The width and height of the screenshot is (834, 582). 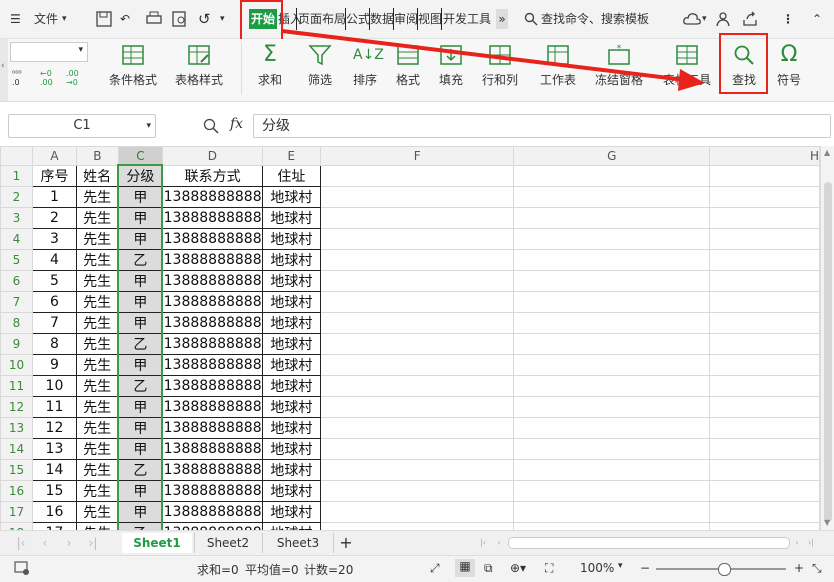 What do you see at coordinates (16, 260) in the screenshot?
I see `row-header: 5` at bounding box center [16, 260].